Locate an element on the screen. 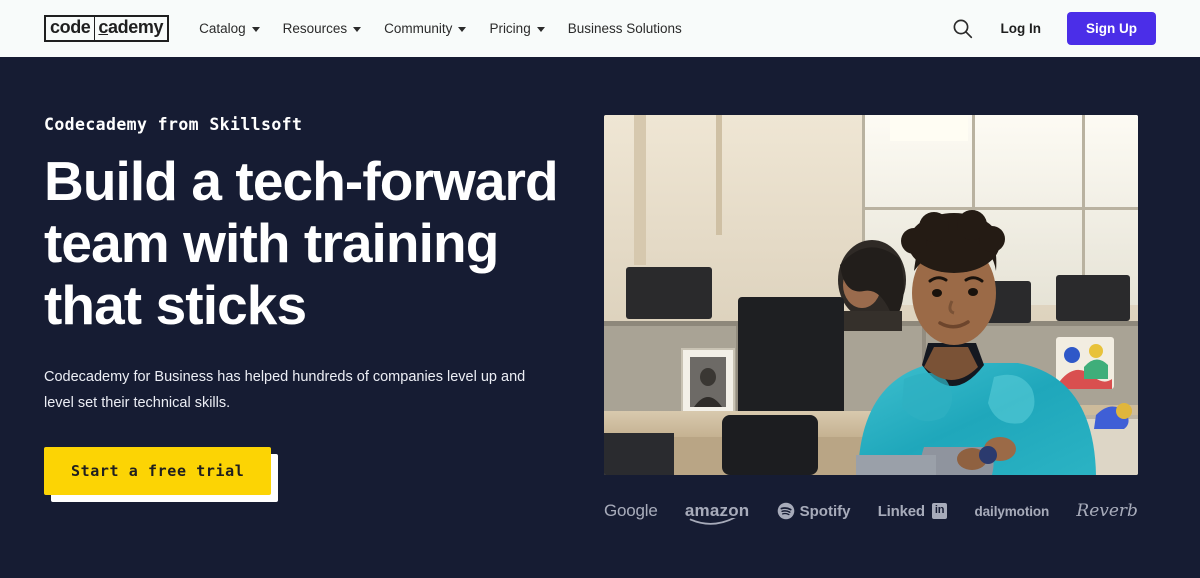 Image resolution: width=1200 pixels, height=578 pixels. brand-logo-reverb: Reverb is located at coordinates (1107, 511).